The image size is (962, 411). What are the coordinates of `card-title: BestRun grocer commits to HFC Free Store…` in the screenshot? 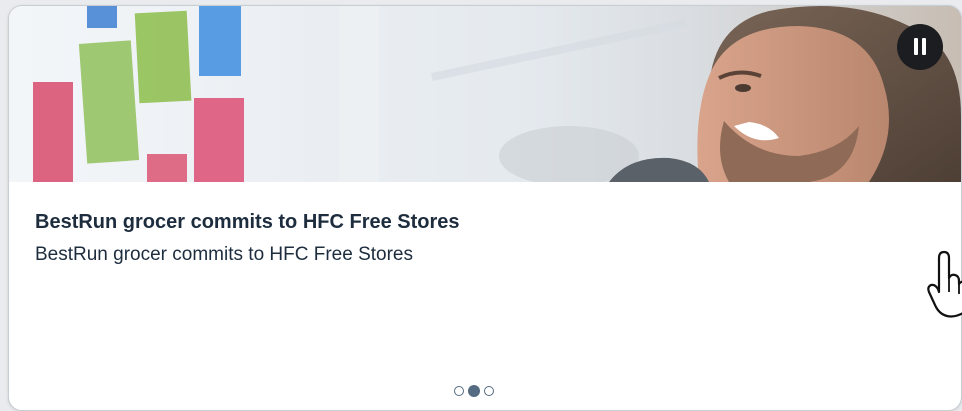 It's located at (475, 222).